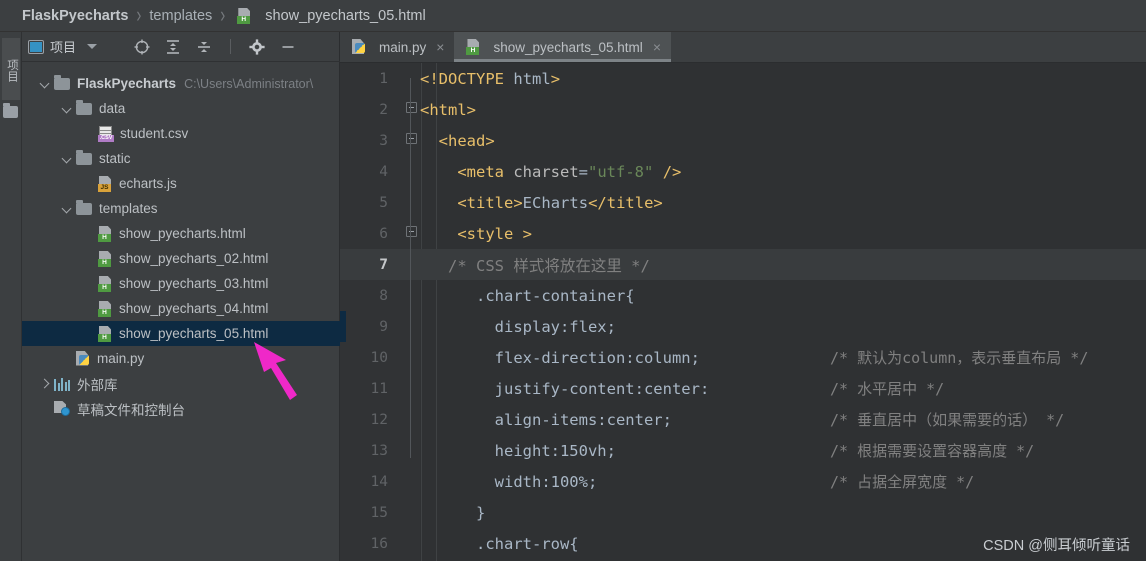 The width and height of the screenshot is (1146, 561). What do you see at coordinates (194, 283) in the screenshot?
I see `tree-row-label: show_pyecharts_03.html` at bounding box center [194, 283].